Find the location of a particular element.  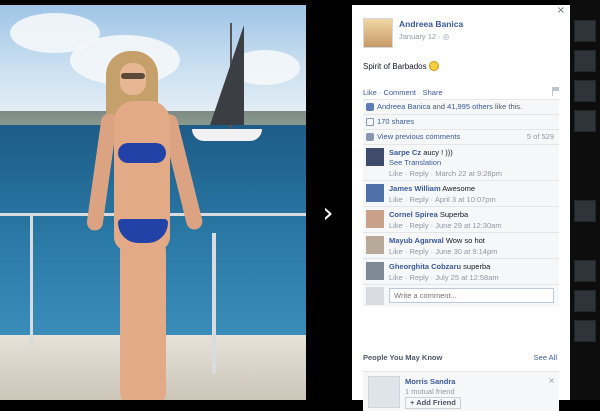

mutual-friends: 1 mutual friend is located at coordinates (430, 391).